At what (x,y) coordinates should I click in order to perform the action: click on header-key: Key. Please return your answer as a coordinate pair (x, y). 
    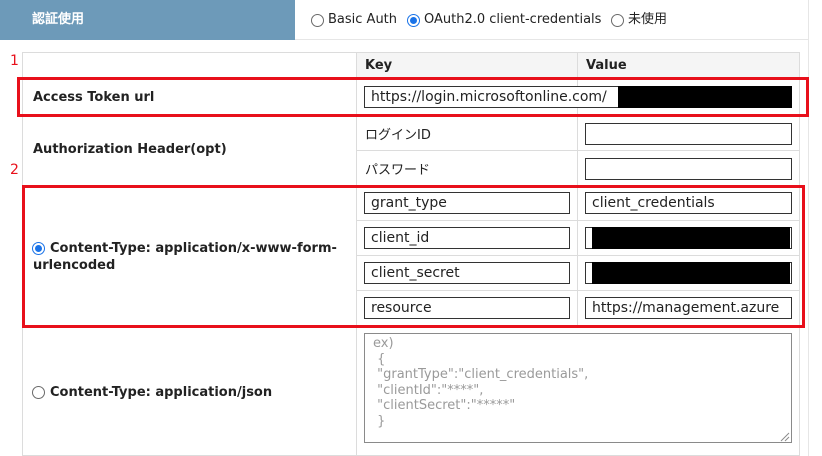
    Looking at the image, I should click on (379, 65).